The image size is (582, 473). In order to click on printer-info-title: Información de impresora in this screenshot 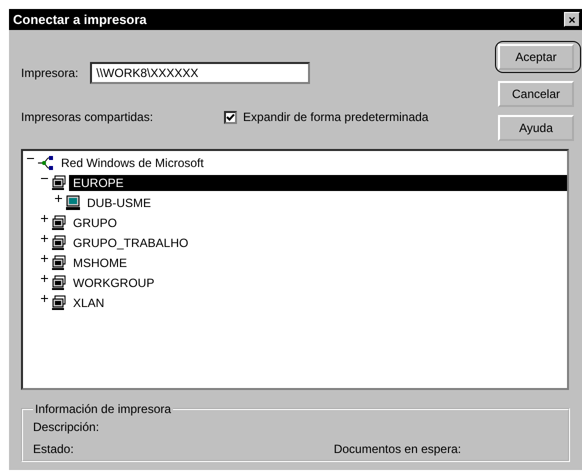, I will do `click(103, 409)`.